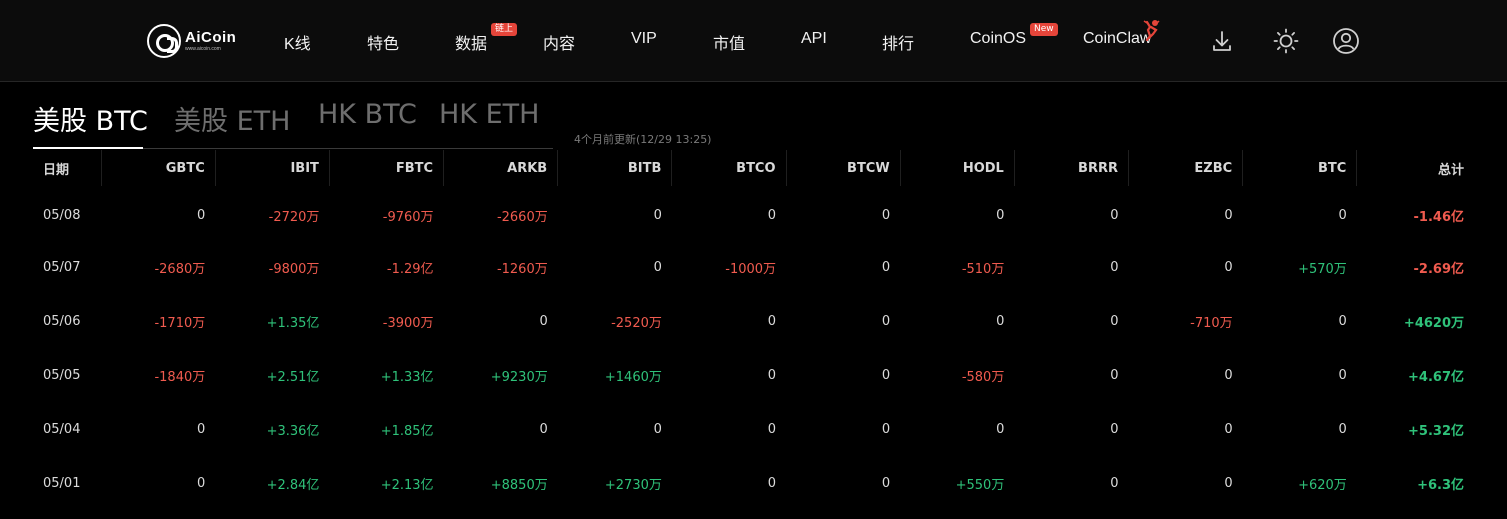  Describe the element at coordinates (1211, 323) in the screenshot. I see `flow-cell: -710万` at that location.